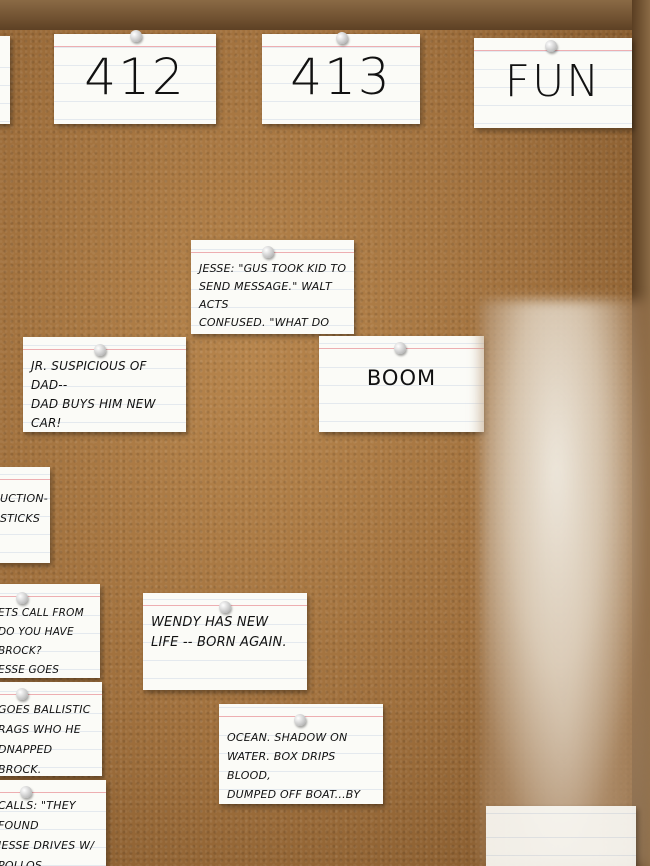 The width and height of the screenshot is (650, 866). I want to click on header-card-label: 412, so click(135, 77).